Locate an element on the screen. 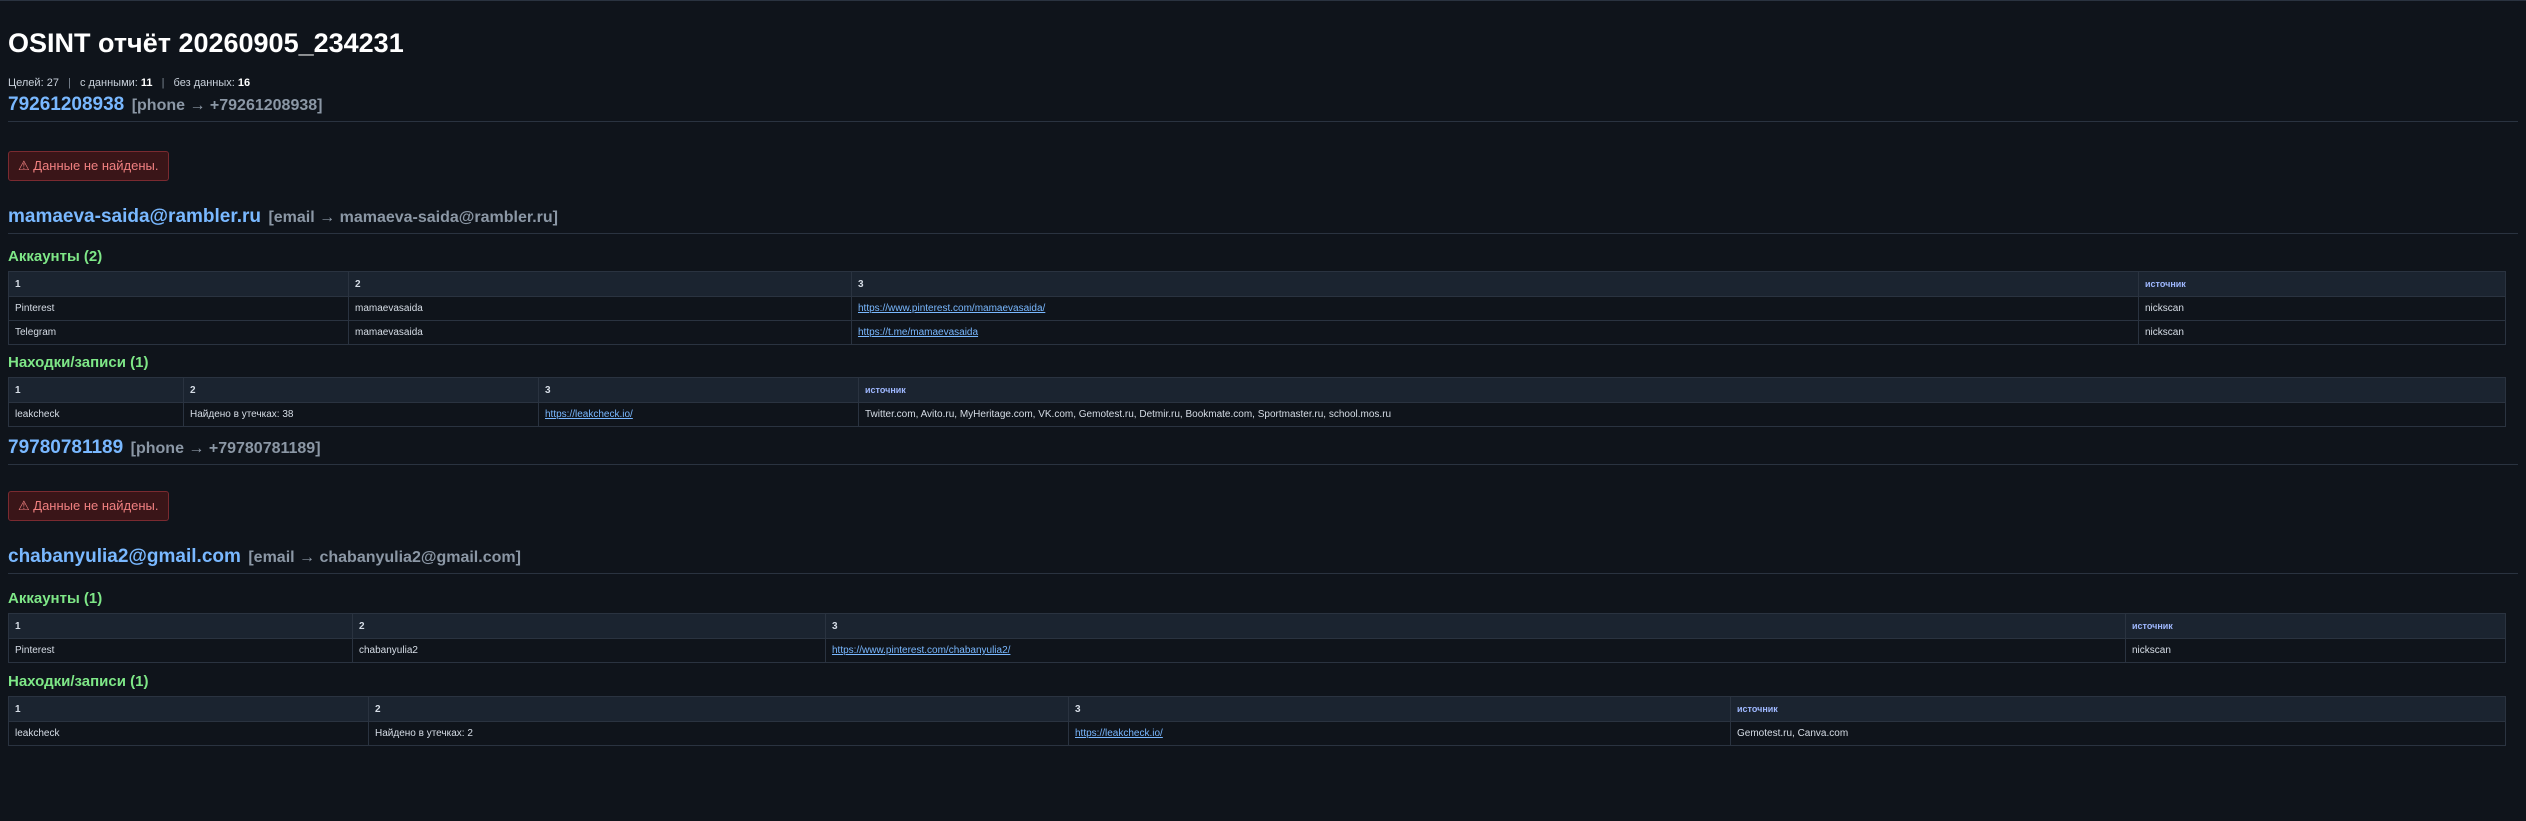  no-data-count: 16 is located at coordinates (244, 83).